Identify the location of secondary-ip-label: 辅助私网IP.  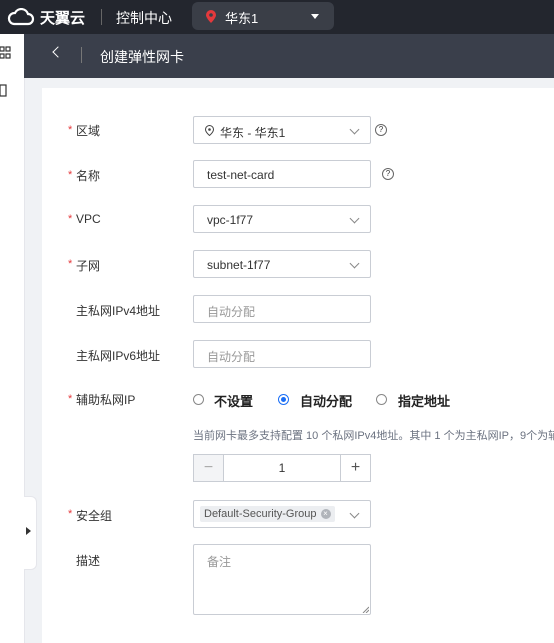
(106, 400).